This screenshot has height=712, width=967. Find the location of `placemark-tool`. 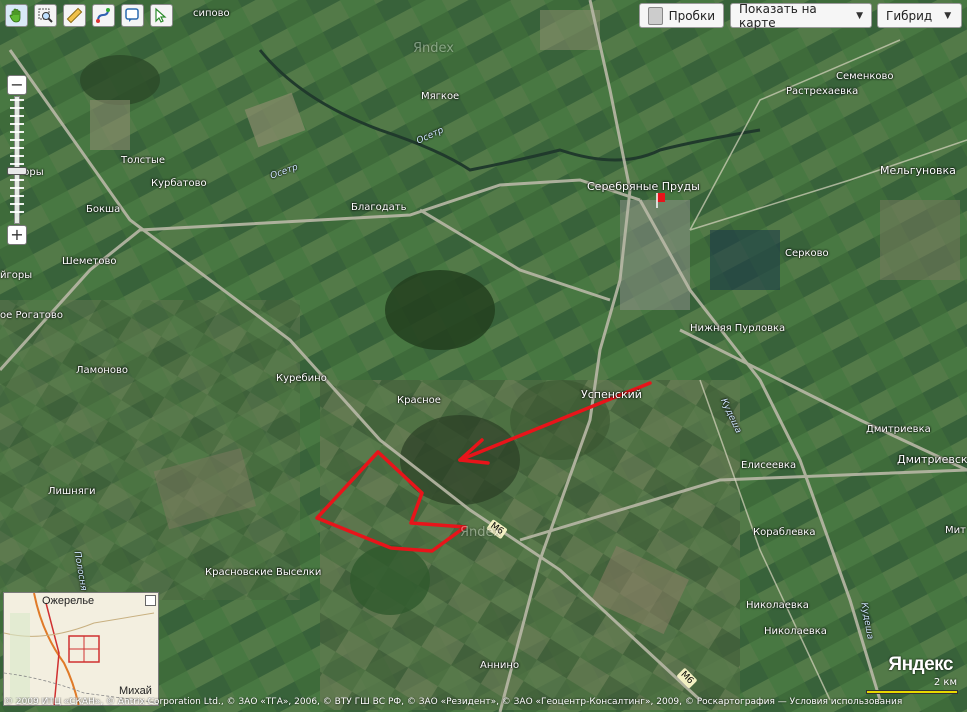

placemark-tool is located at coordinates (132, 15).